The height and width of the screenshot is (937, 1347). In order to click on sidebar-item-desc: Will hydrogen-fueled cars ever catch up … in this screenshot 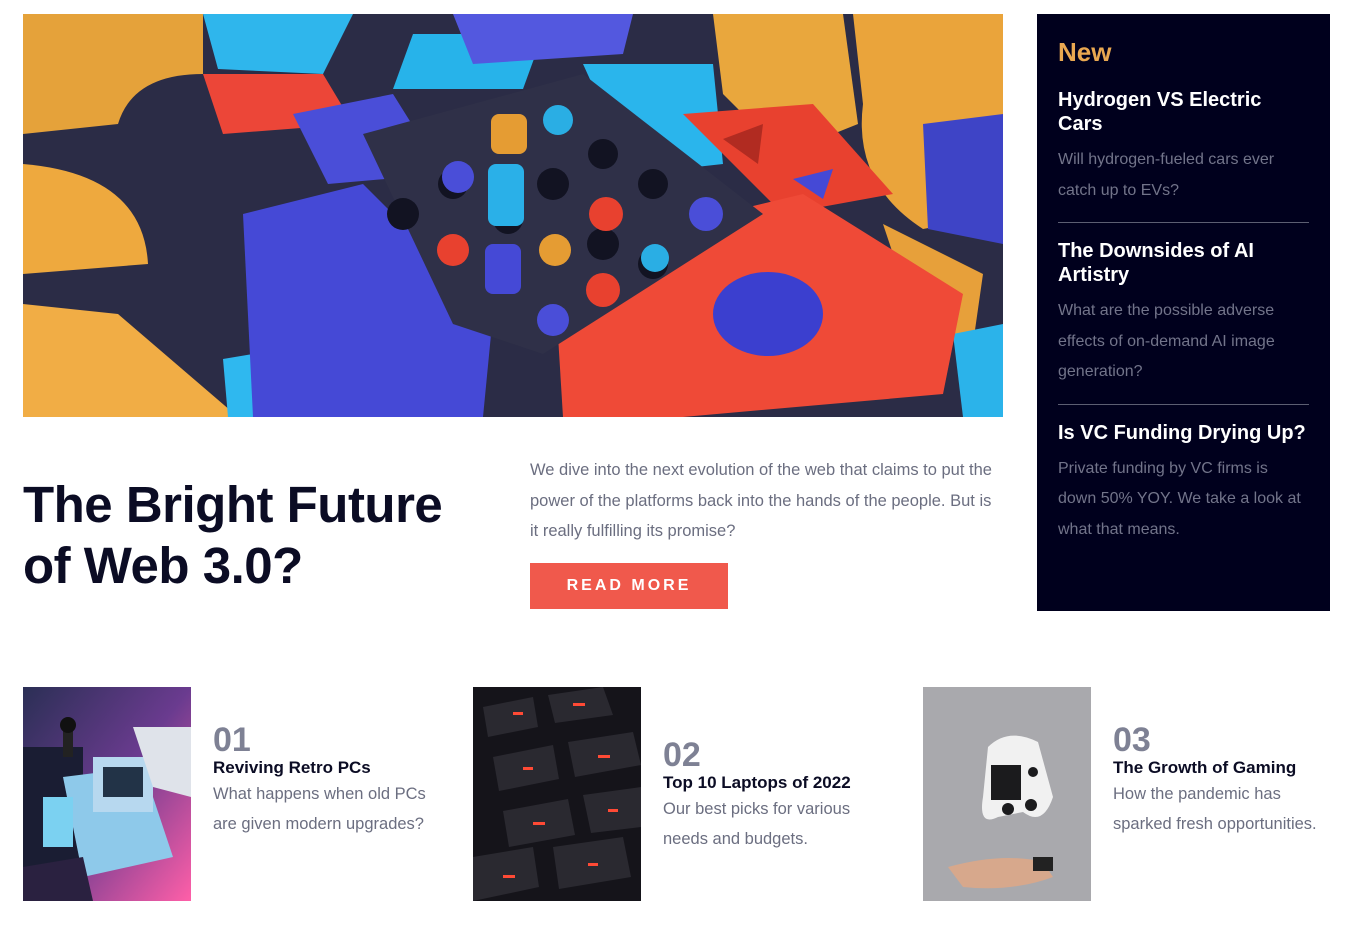, I will do `click(1166, 175)`.